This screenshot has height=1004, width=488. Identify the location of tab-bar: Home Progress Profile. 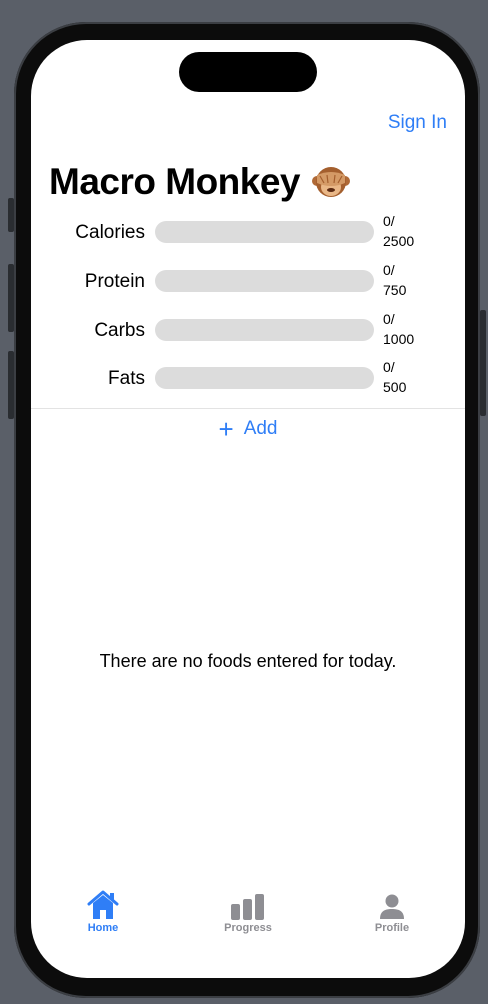
(248, 916).